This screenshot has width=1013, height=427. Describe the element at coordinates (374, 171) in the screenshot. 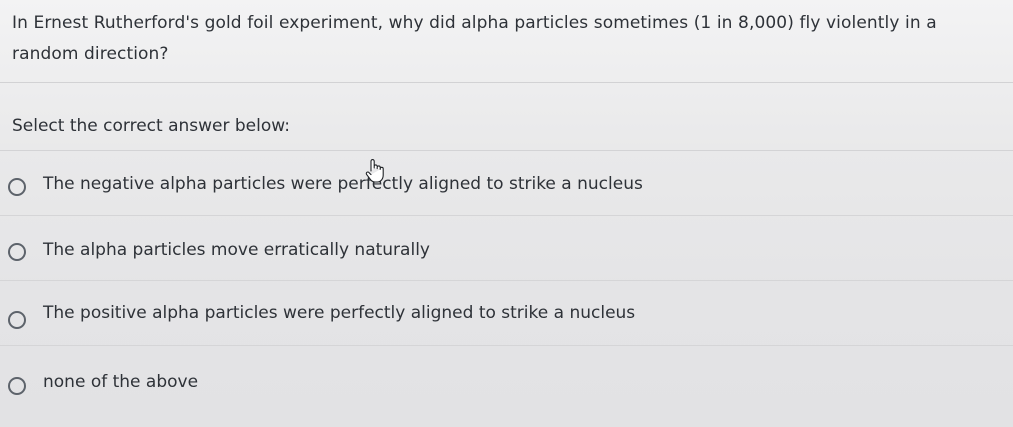

I see `hand-pointer-icon` at that location.